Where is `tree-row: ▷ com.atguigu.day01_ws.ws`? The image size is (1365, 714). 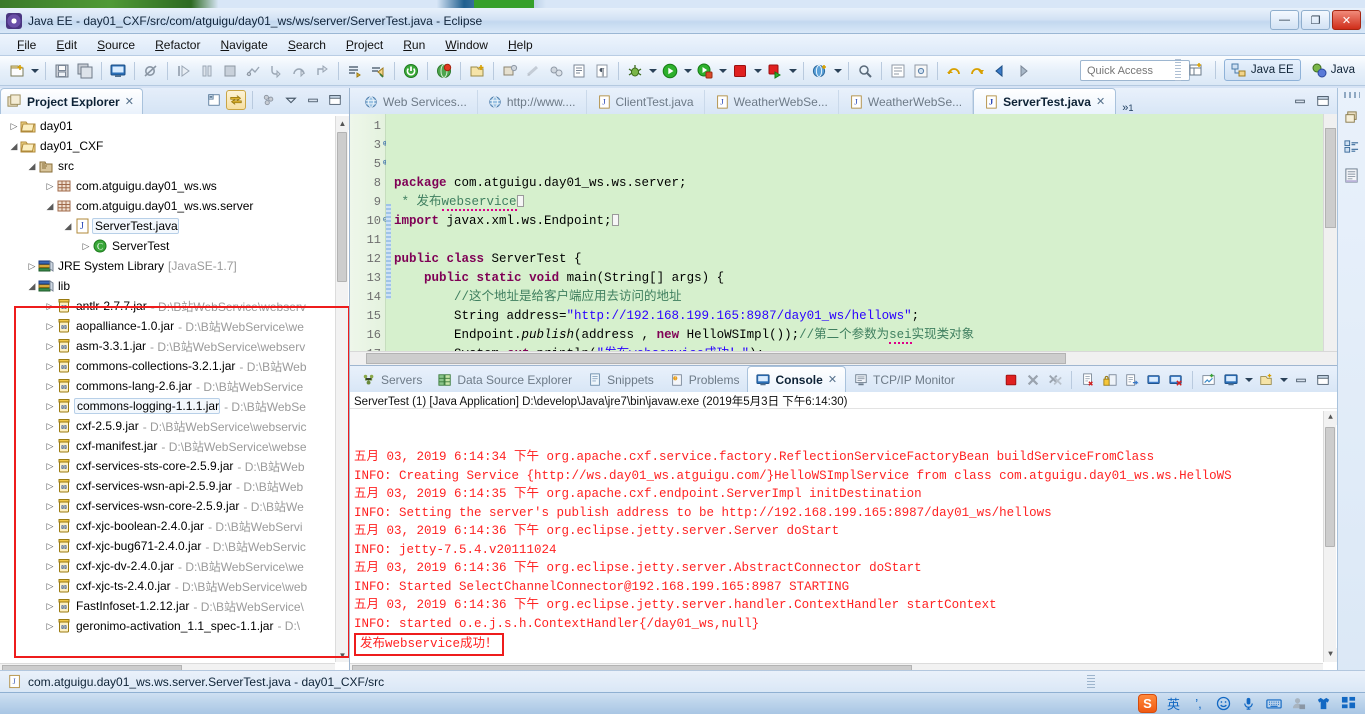 tree-row: ▷ com.atguigu.day01_ws.ws is located at coordinates (174, 186).